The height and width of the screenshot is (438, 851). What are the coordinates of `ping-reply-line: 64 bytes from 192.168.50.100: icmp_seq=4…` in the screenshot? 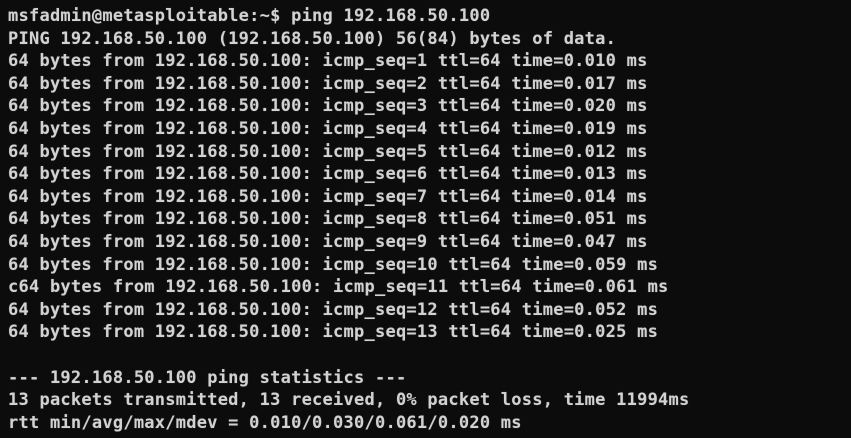 It's located at (328, 128).